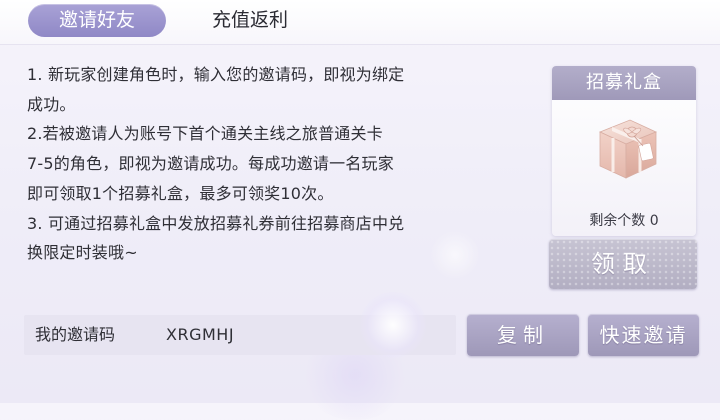 The image size is (720, 420). I want to click on remaining-count: 0, so click(654, 221).